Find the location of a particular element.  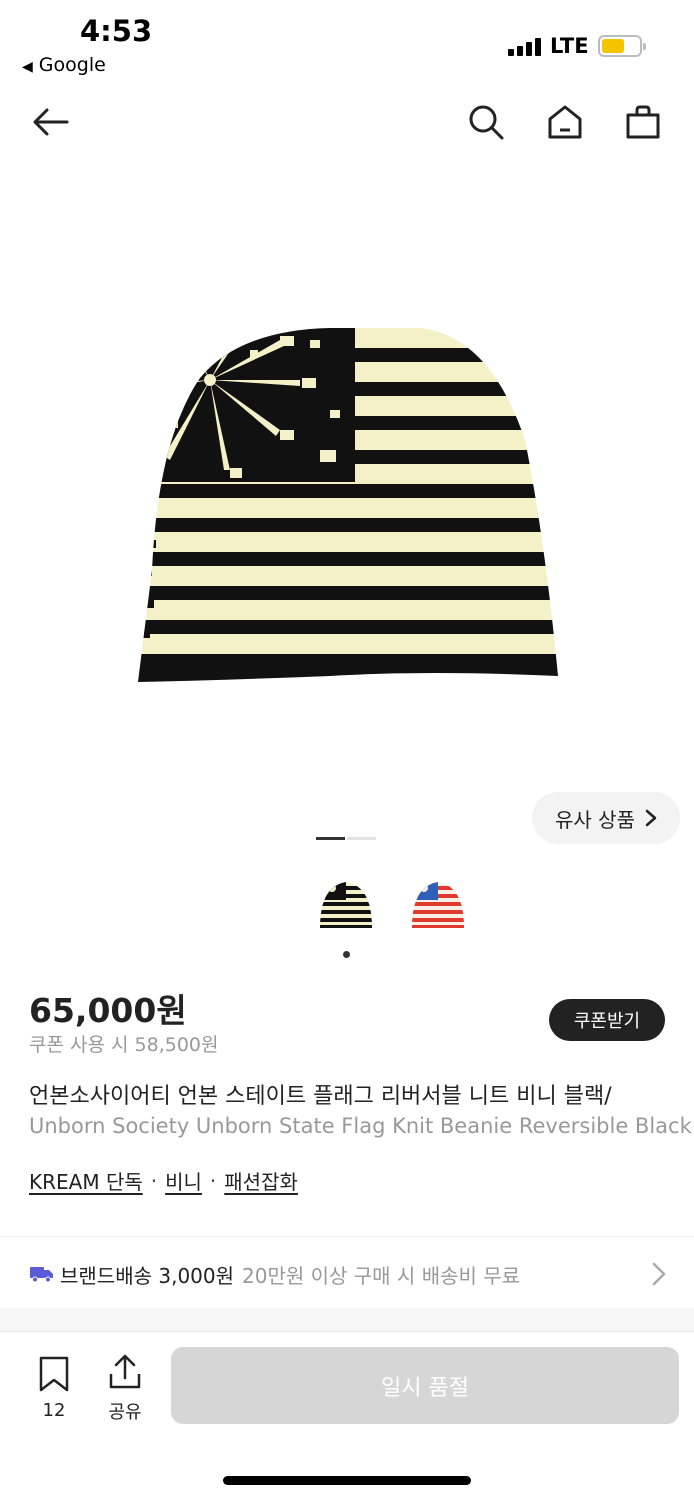

section-divider is located at coordinates (347, 1236).